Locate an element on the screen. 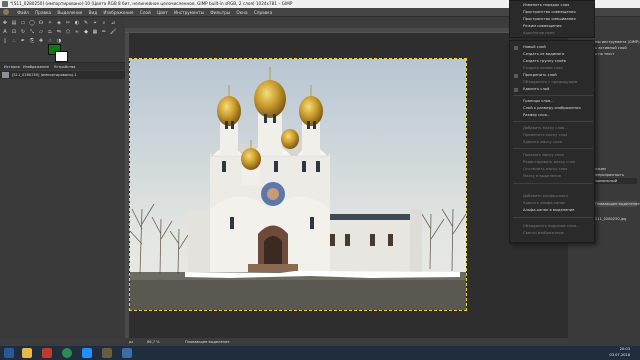 Image resolution: width=640 pixels, height=360 pixels. fuzzy-select-icon: ✧ is located at coordinates (50, 23).